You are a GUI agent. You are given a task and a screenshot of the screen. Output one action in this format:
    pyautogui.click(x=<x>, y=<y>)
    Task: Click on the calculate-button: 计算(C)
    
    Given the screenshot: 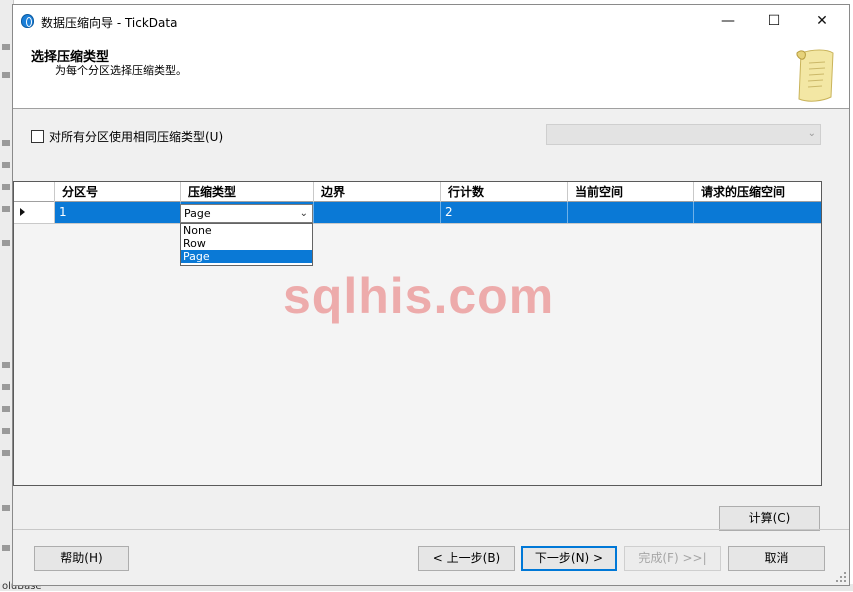 What is the action you would take?
    pyautogui.click(x=769, y=518)
    